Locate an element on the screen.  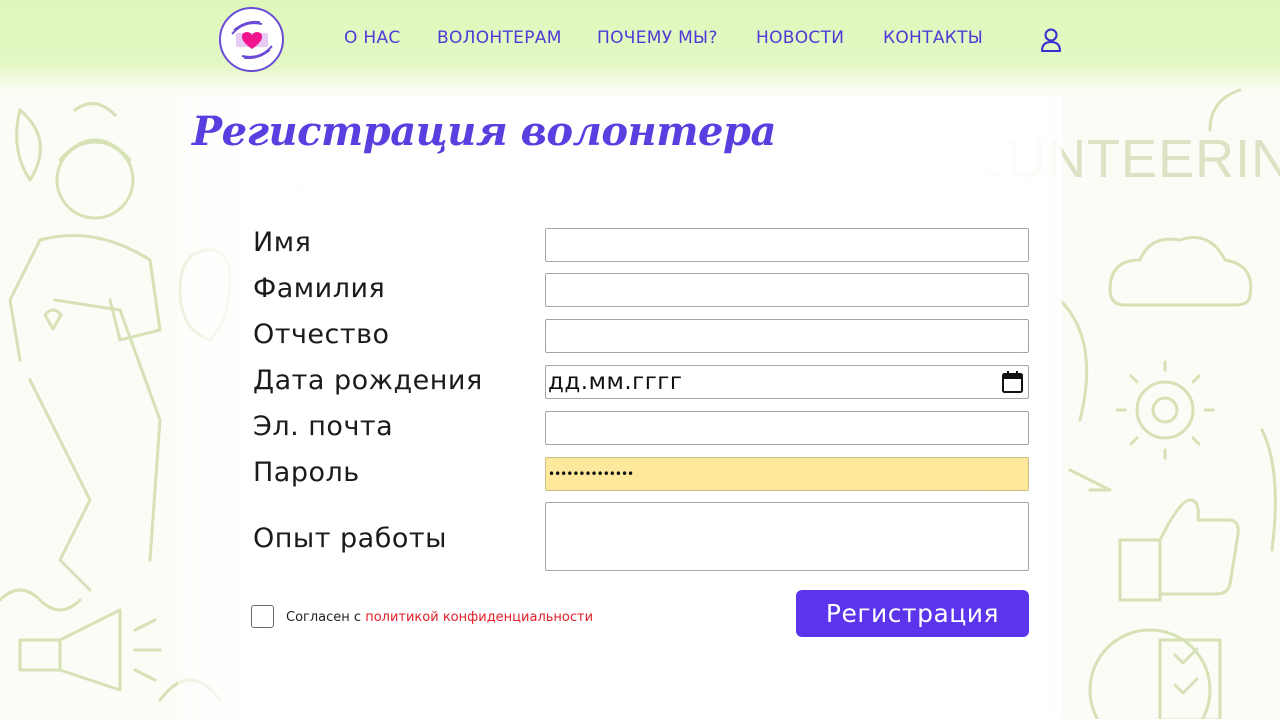
privacy-agree-text: Согласен с политикой конфиденциальности is located at coordinates (439, 617).